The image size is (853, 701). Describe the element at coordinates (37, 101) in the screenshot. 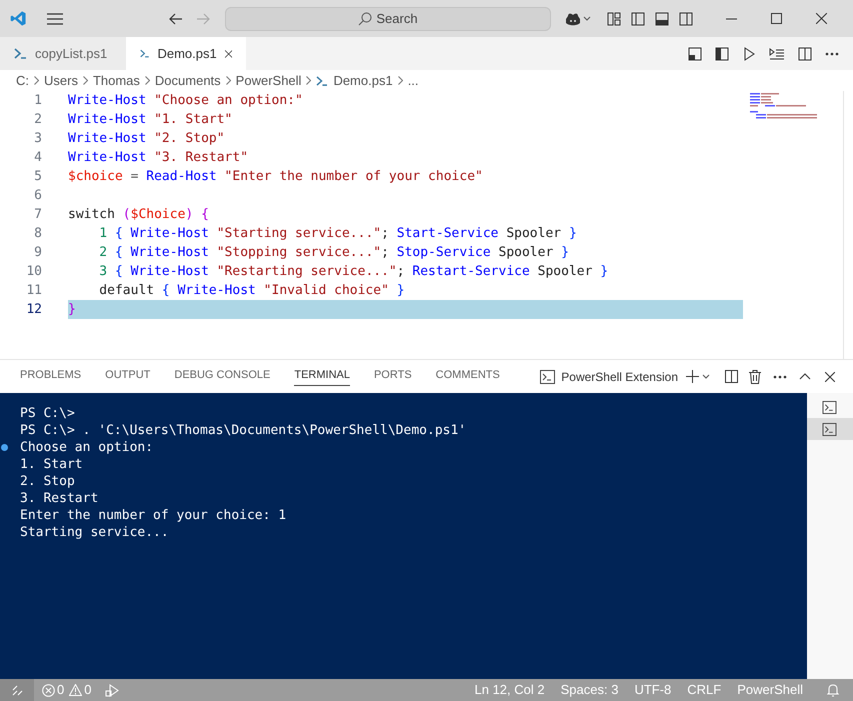

I see `line-number: 1` at that location.